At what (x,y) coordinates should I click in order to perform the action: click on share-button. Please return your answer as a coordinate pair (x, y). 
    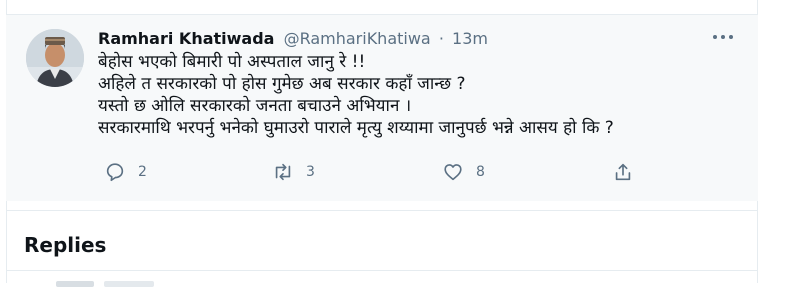
    Looking at the image, I should click on (623, 172).